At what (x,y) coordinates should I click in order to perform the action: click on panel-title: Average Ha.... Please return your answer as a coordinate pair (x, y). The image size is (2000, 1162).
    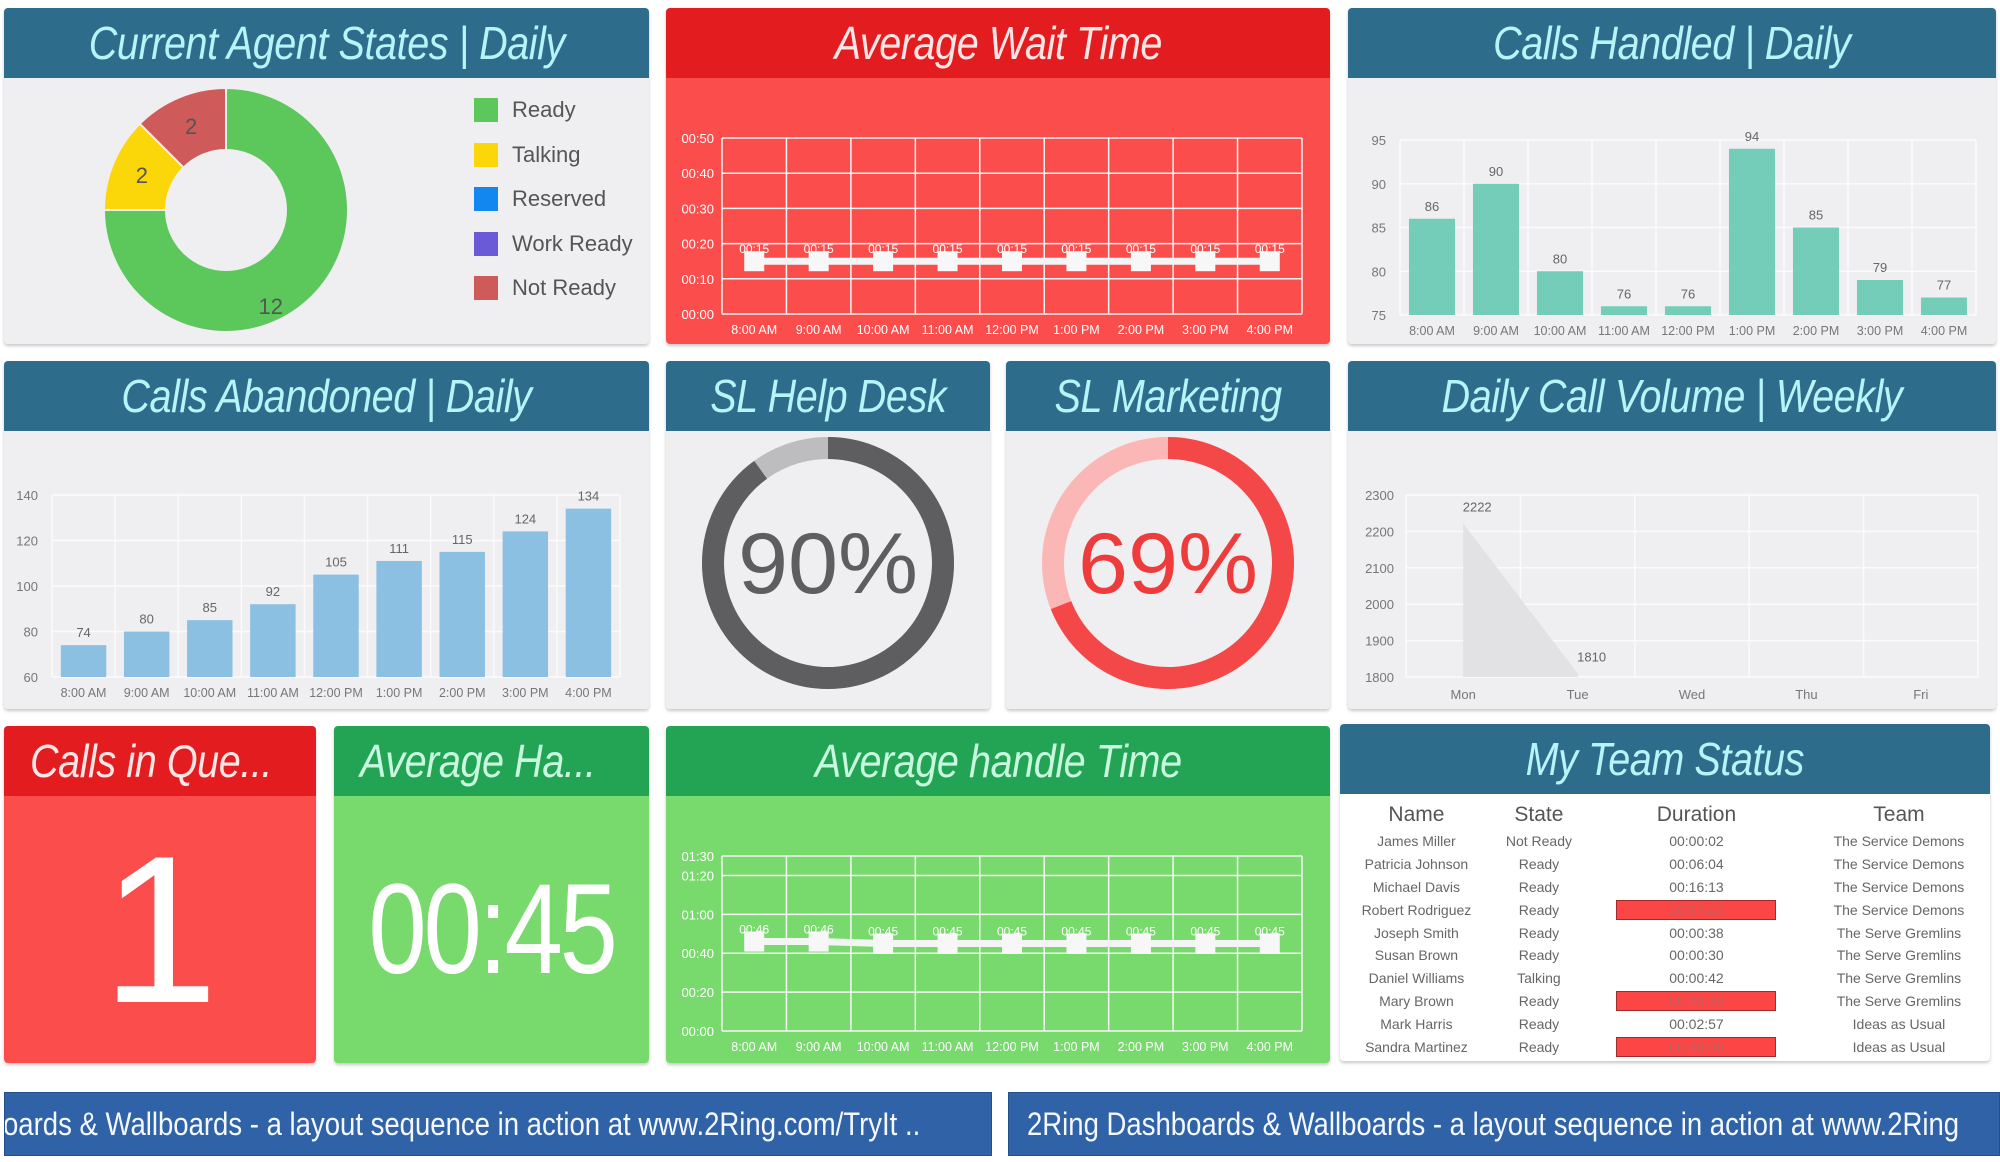
    Looking at the image, I should click on (478, 761).